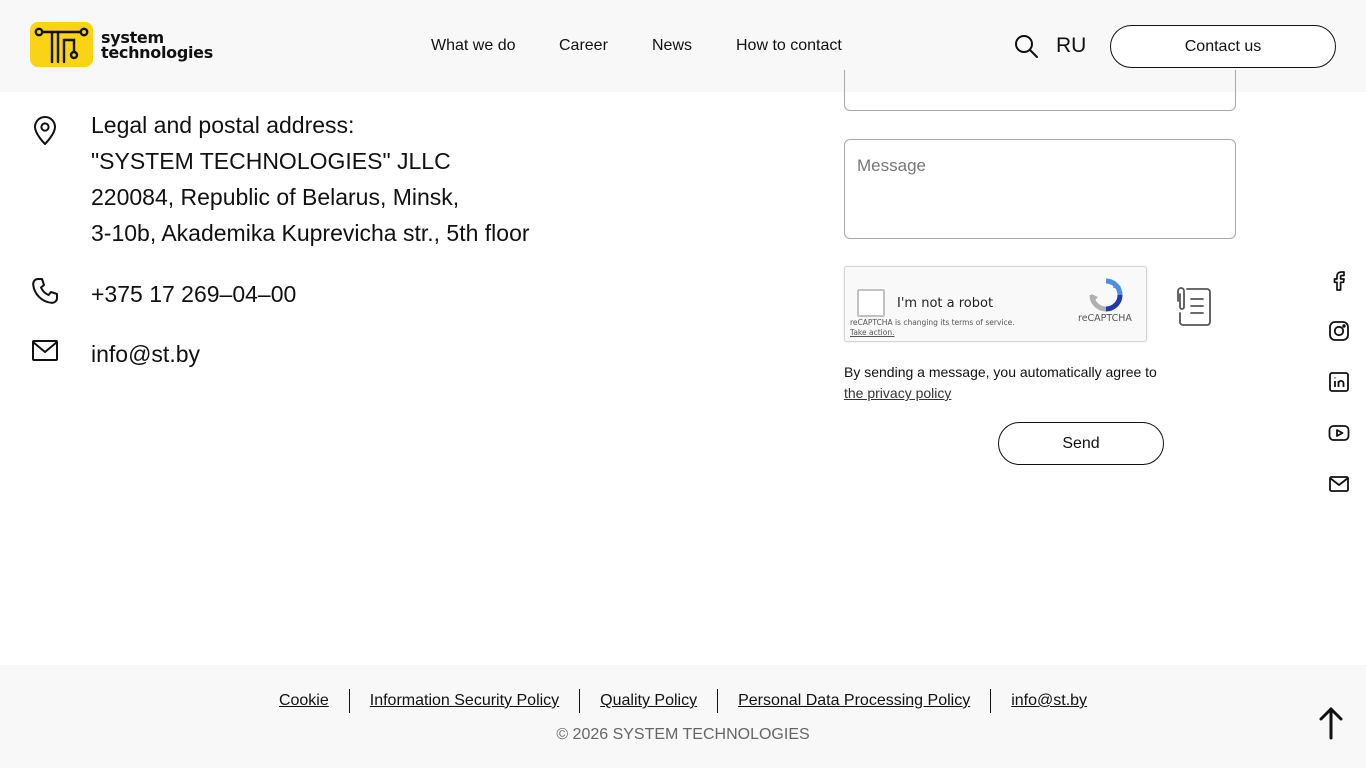 The height and width of the screenshot is (768, 1366). What do you see at coordinates (583, 46) in the screenshot?
I see `nav-career: Career` at bounding box center [583, 46].